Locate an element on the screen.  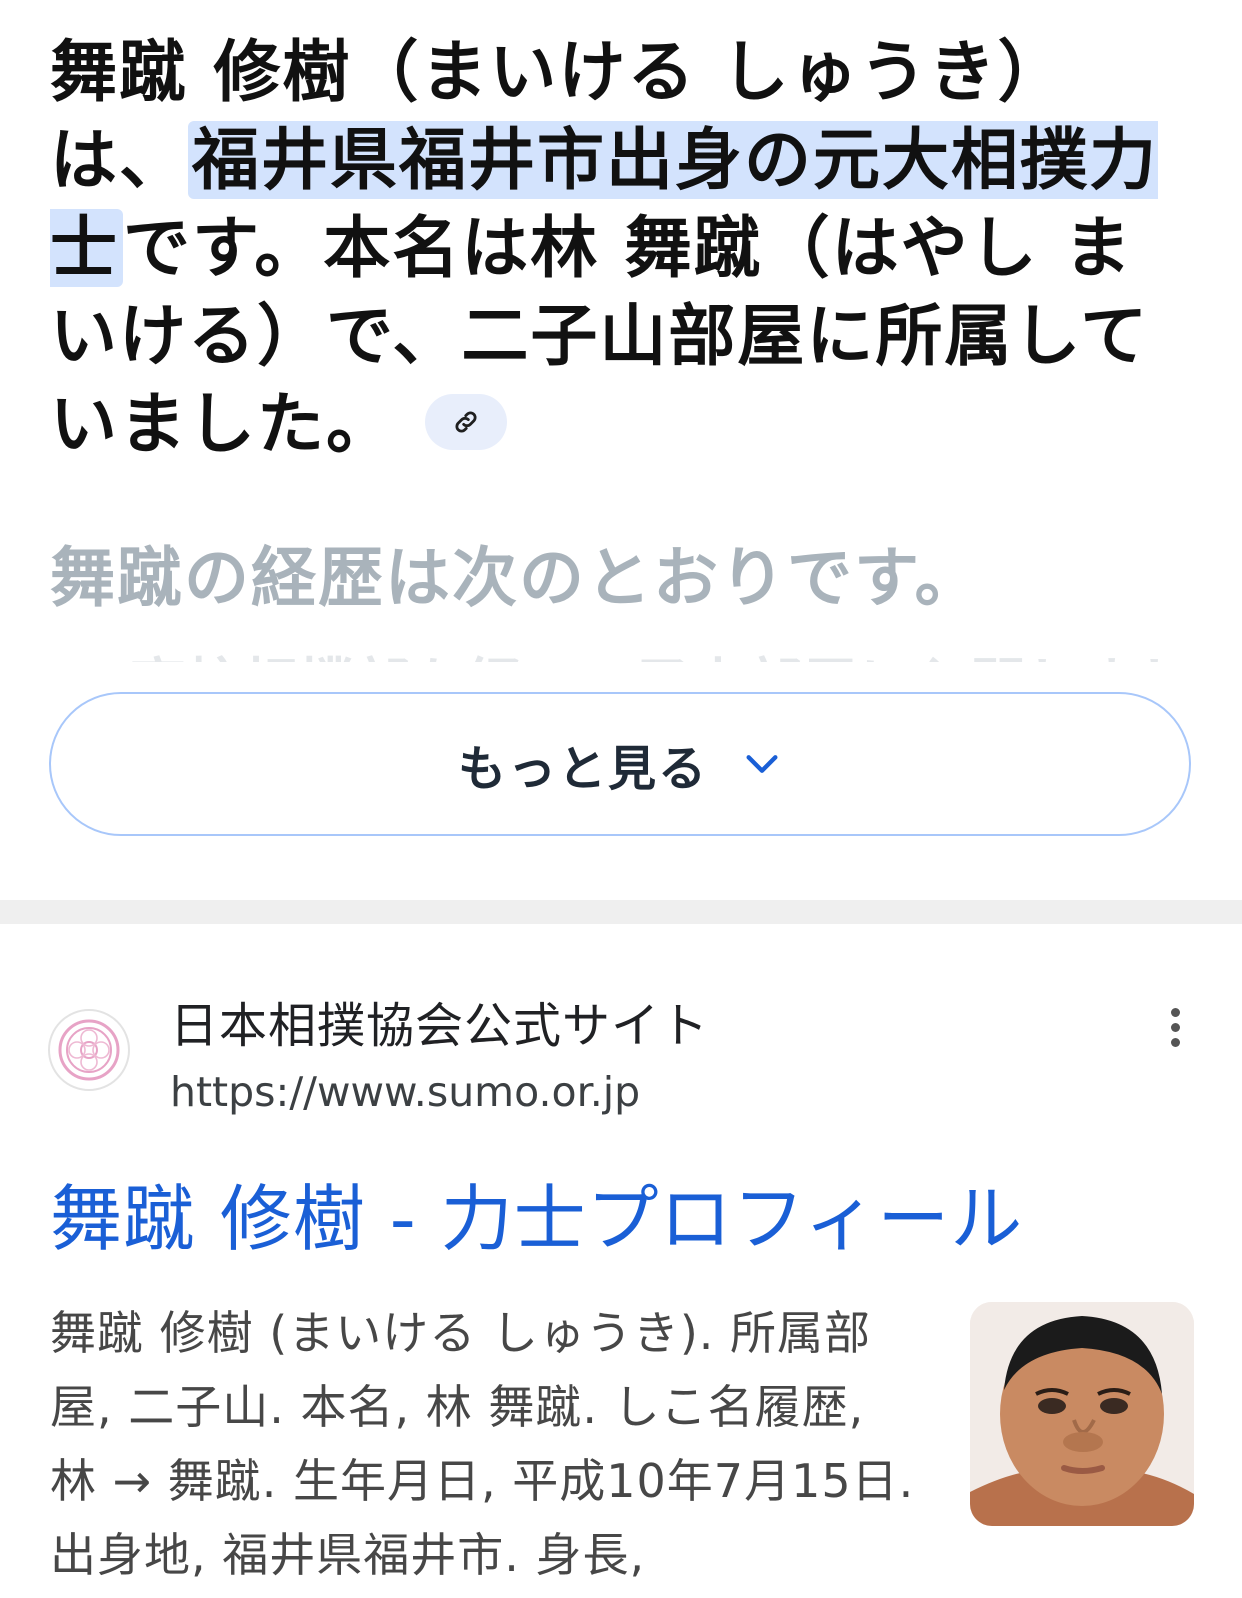
overview-text-after: です。本名は林 舞蹴（はやし まいける）で、二子山部屋に所属していました。 is located at coordinates (600, 336).